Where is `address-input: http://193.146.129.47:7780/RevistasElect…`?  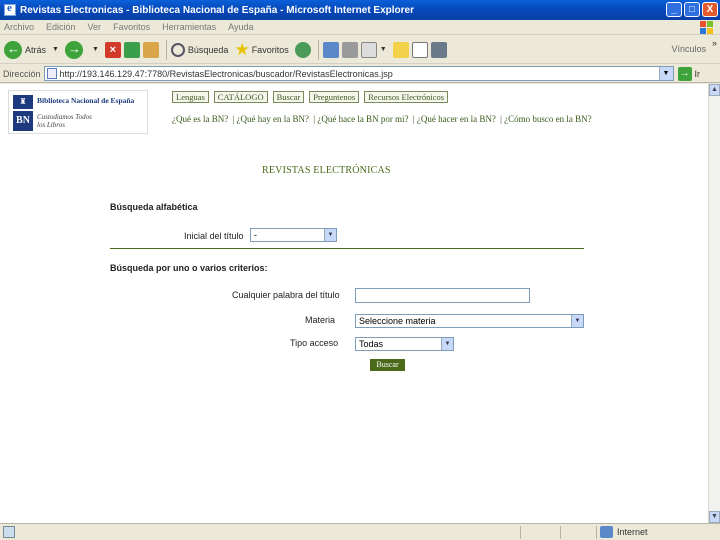 address-input: http://193.146.129.47:7780/RevistasElect… is located at coordinates (358, 73).